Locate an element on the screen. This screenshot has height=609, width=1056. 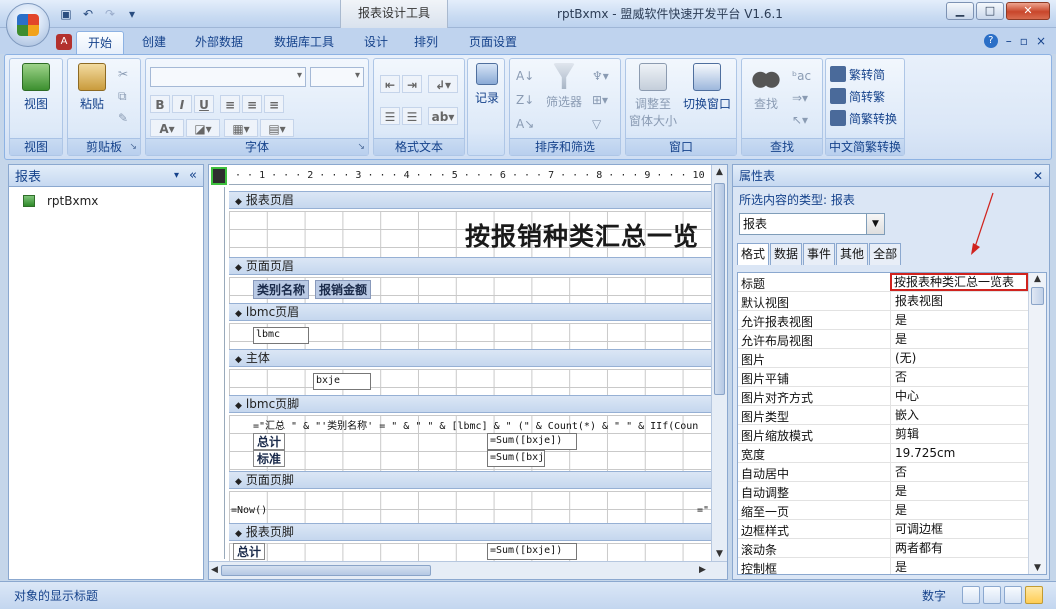
nav-collapse-icon: « is located at coordinates (193, 175).